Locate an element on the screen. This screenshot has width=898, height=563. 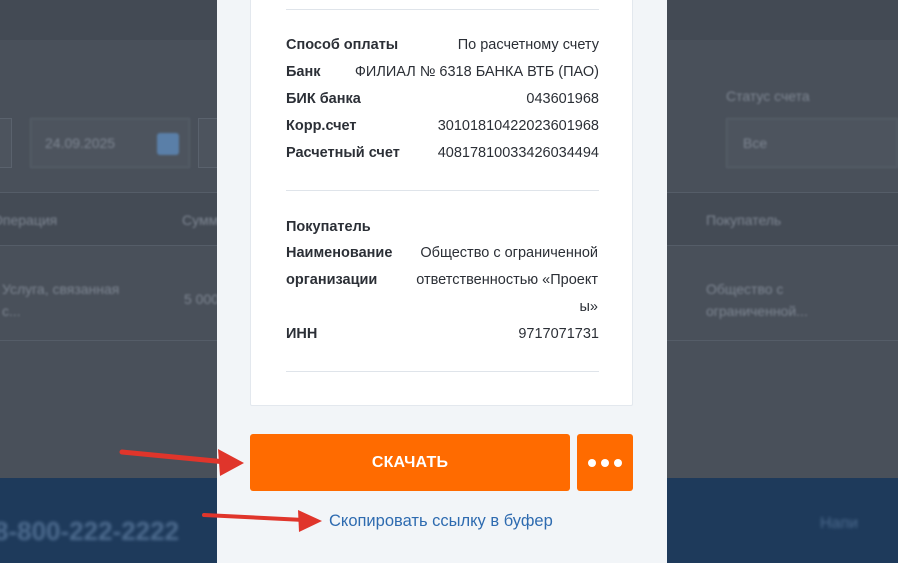
organization-name-label: Наименование организации is located at coordinates (346, 267).